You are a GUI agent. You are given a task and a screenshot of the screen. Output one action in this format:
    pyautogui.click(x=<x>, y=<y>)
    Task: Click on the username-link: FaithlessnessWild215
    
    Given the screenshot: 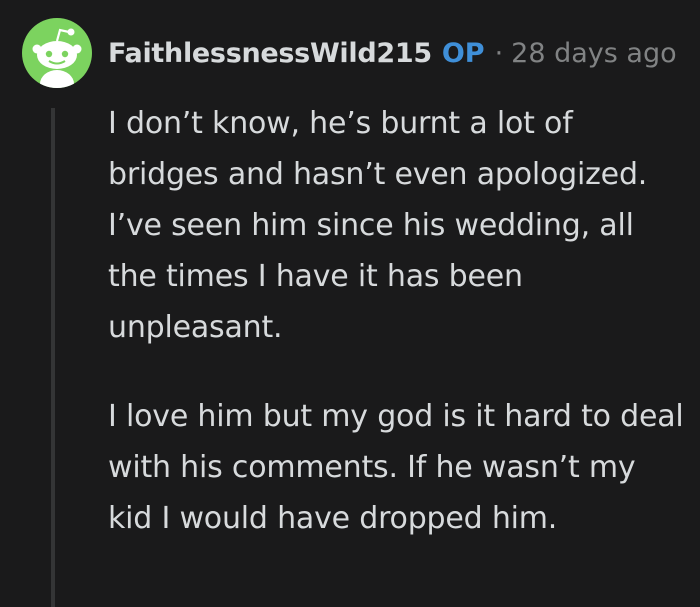 What is the action you would take?
    pyautogui.click(x=270, y=53)
    